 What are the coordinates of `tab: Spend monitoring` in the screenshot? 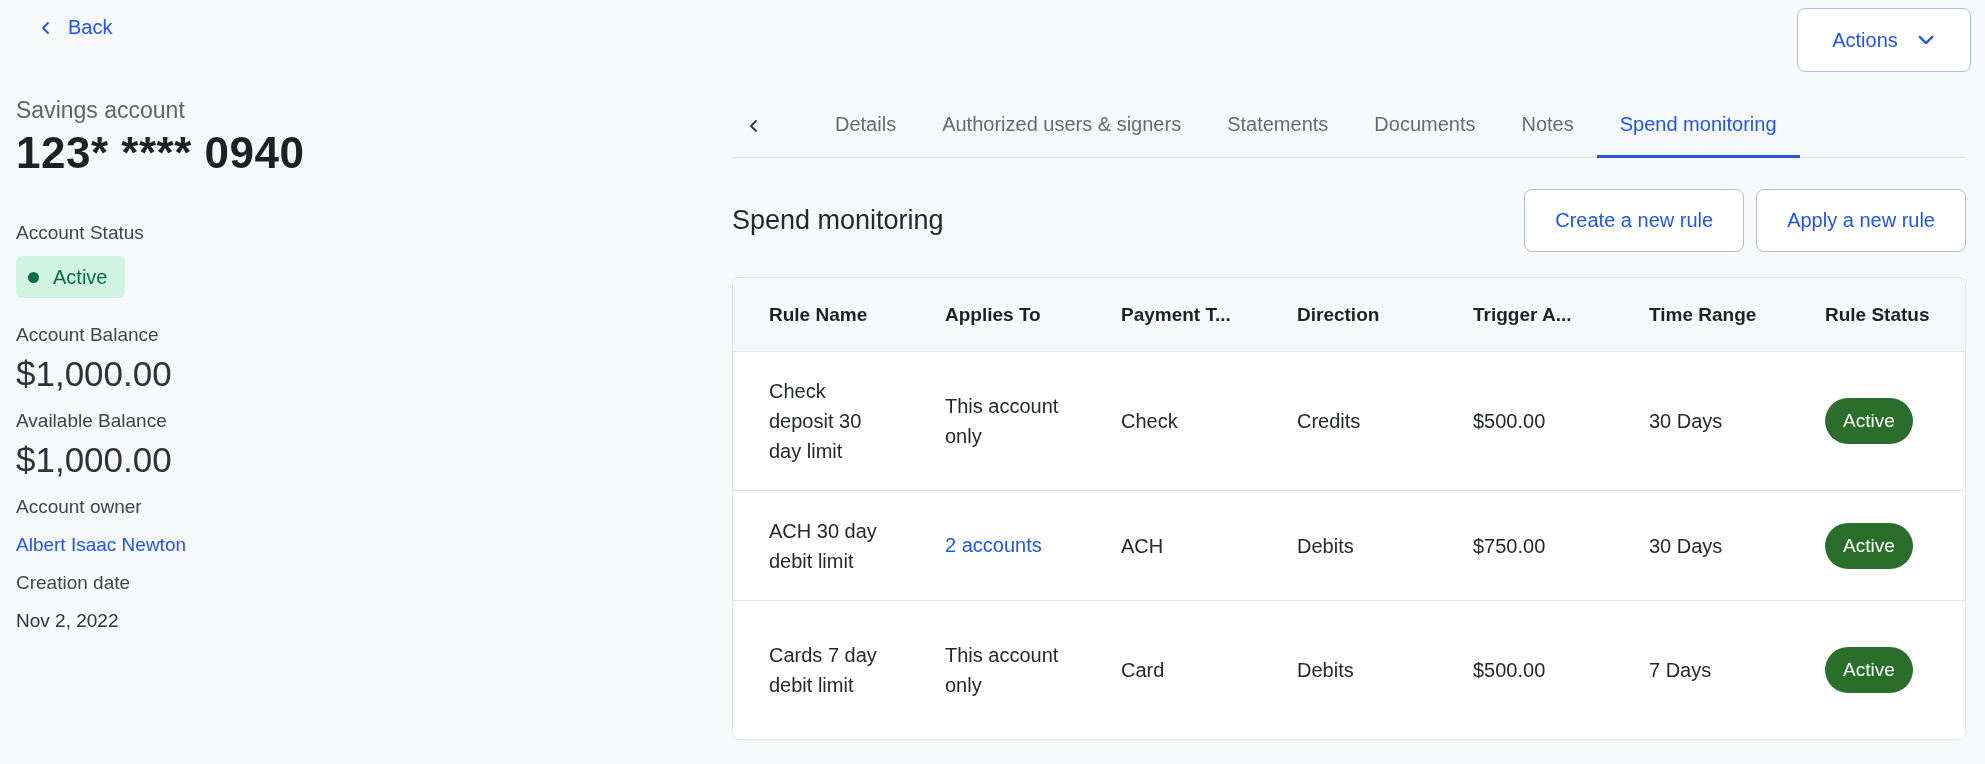 It's located at (1698, 129).